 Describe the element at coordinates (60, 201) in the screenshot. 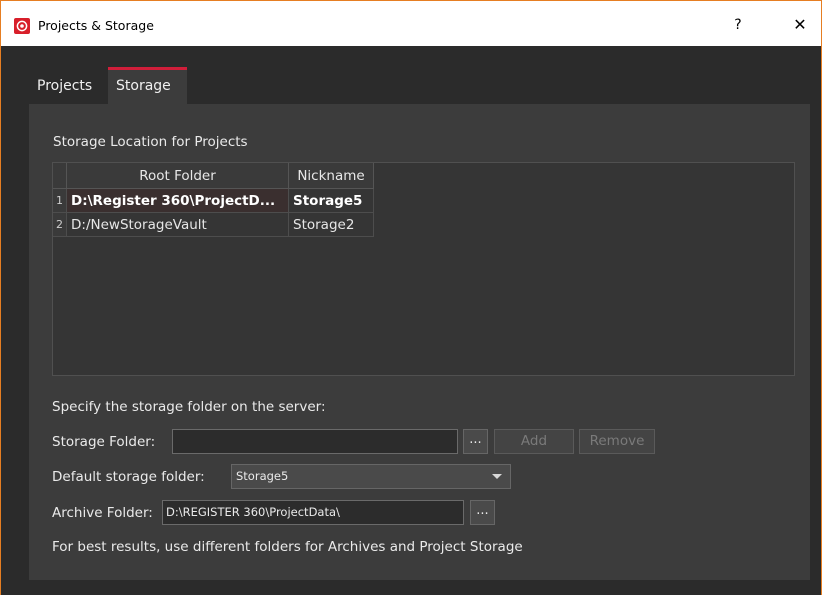

I see `row-number: 1` at that location.